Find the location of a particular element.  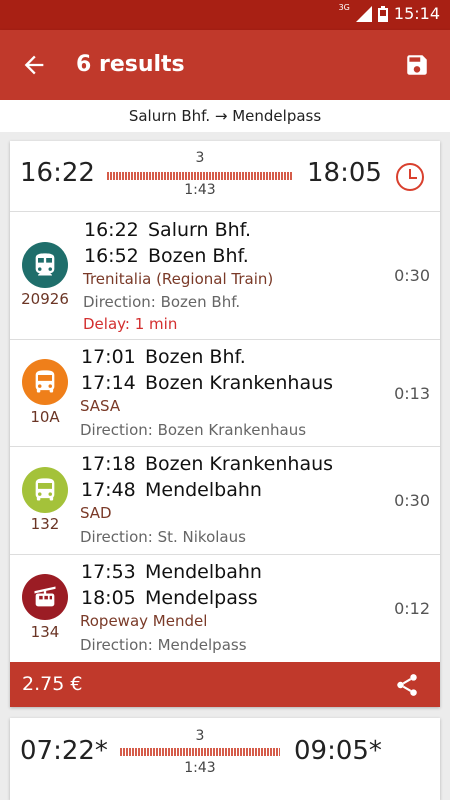

leg-departure-stop: Mendelbahn is located at coordinates (203, 572).